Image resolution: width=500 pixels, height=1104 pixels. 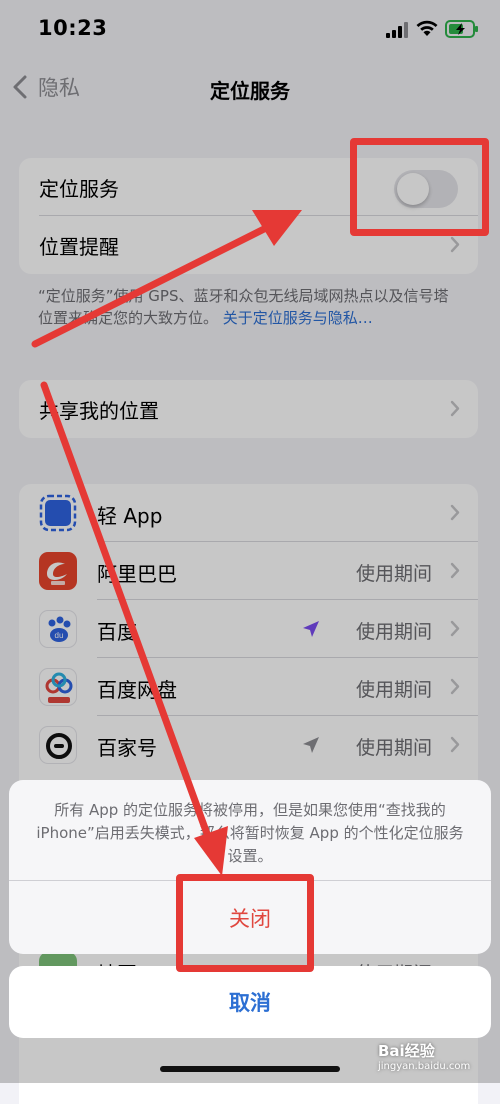 What do you see at coordinates (424, 1066) in the screenshot?
I see `watermark-url: jingyan.baidu.com` at bounding box center [424, 1066].